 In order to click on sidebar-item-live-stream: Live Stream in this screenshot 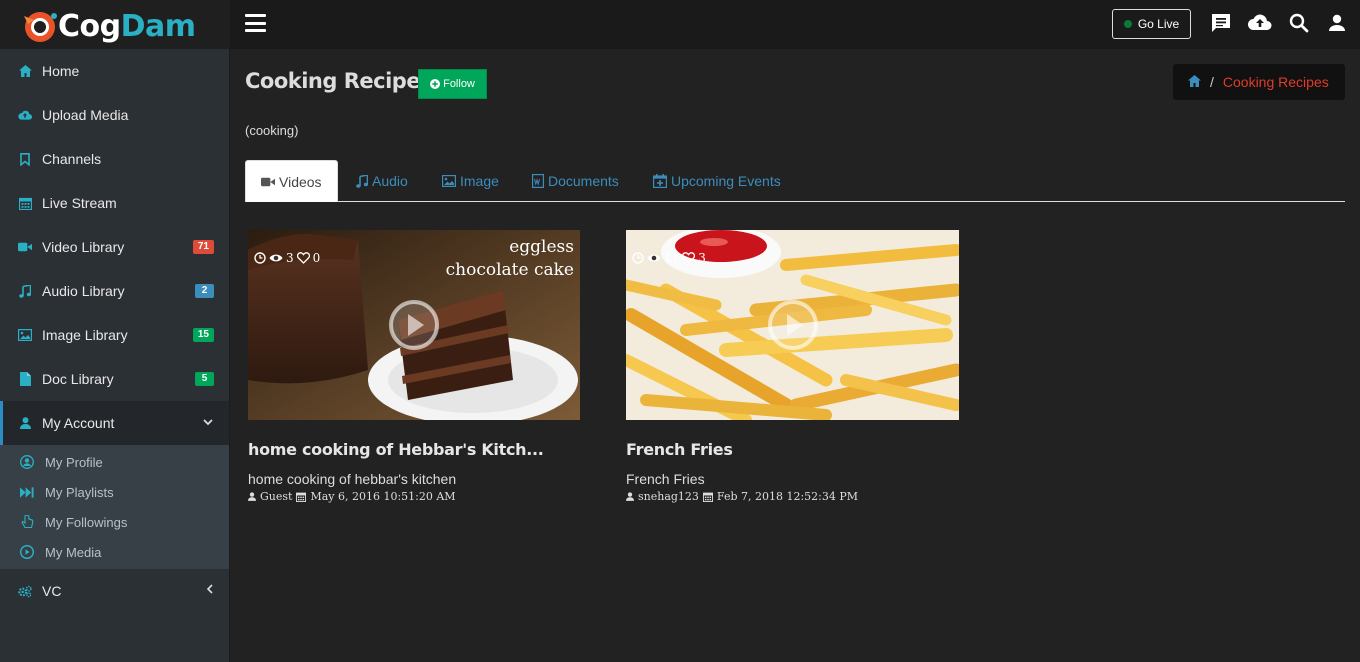, I will do `click(114, 203)`.